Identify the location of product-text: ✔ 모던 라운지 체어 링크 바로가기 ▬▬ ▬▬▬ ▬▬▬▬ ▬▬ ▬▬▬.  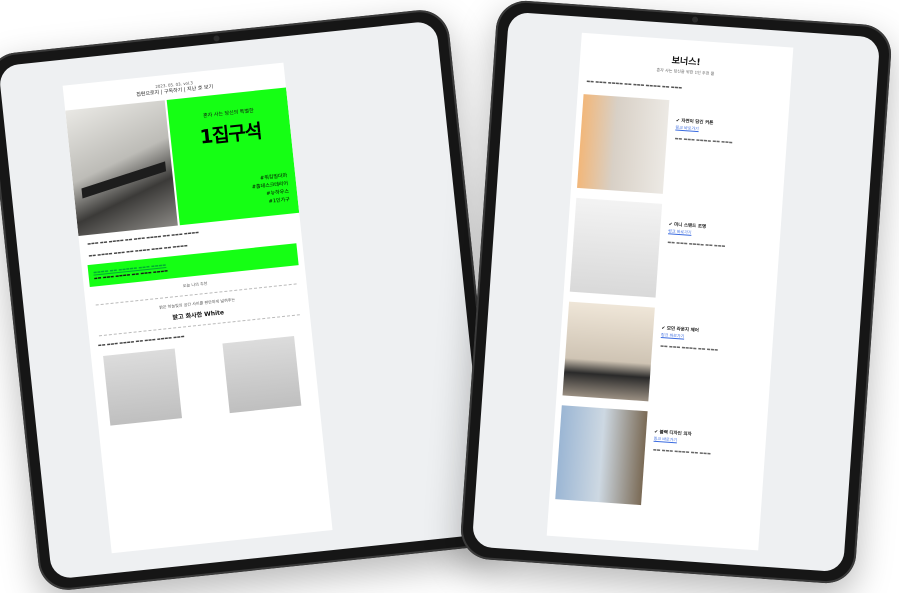
(712, 341).